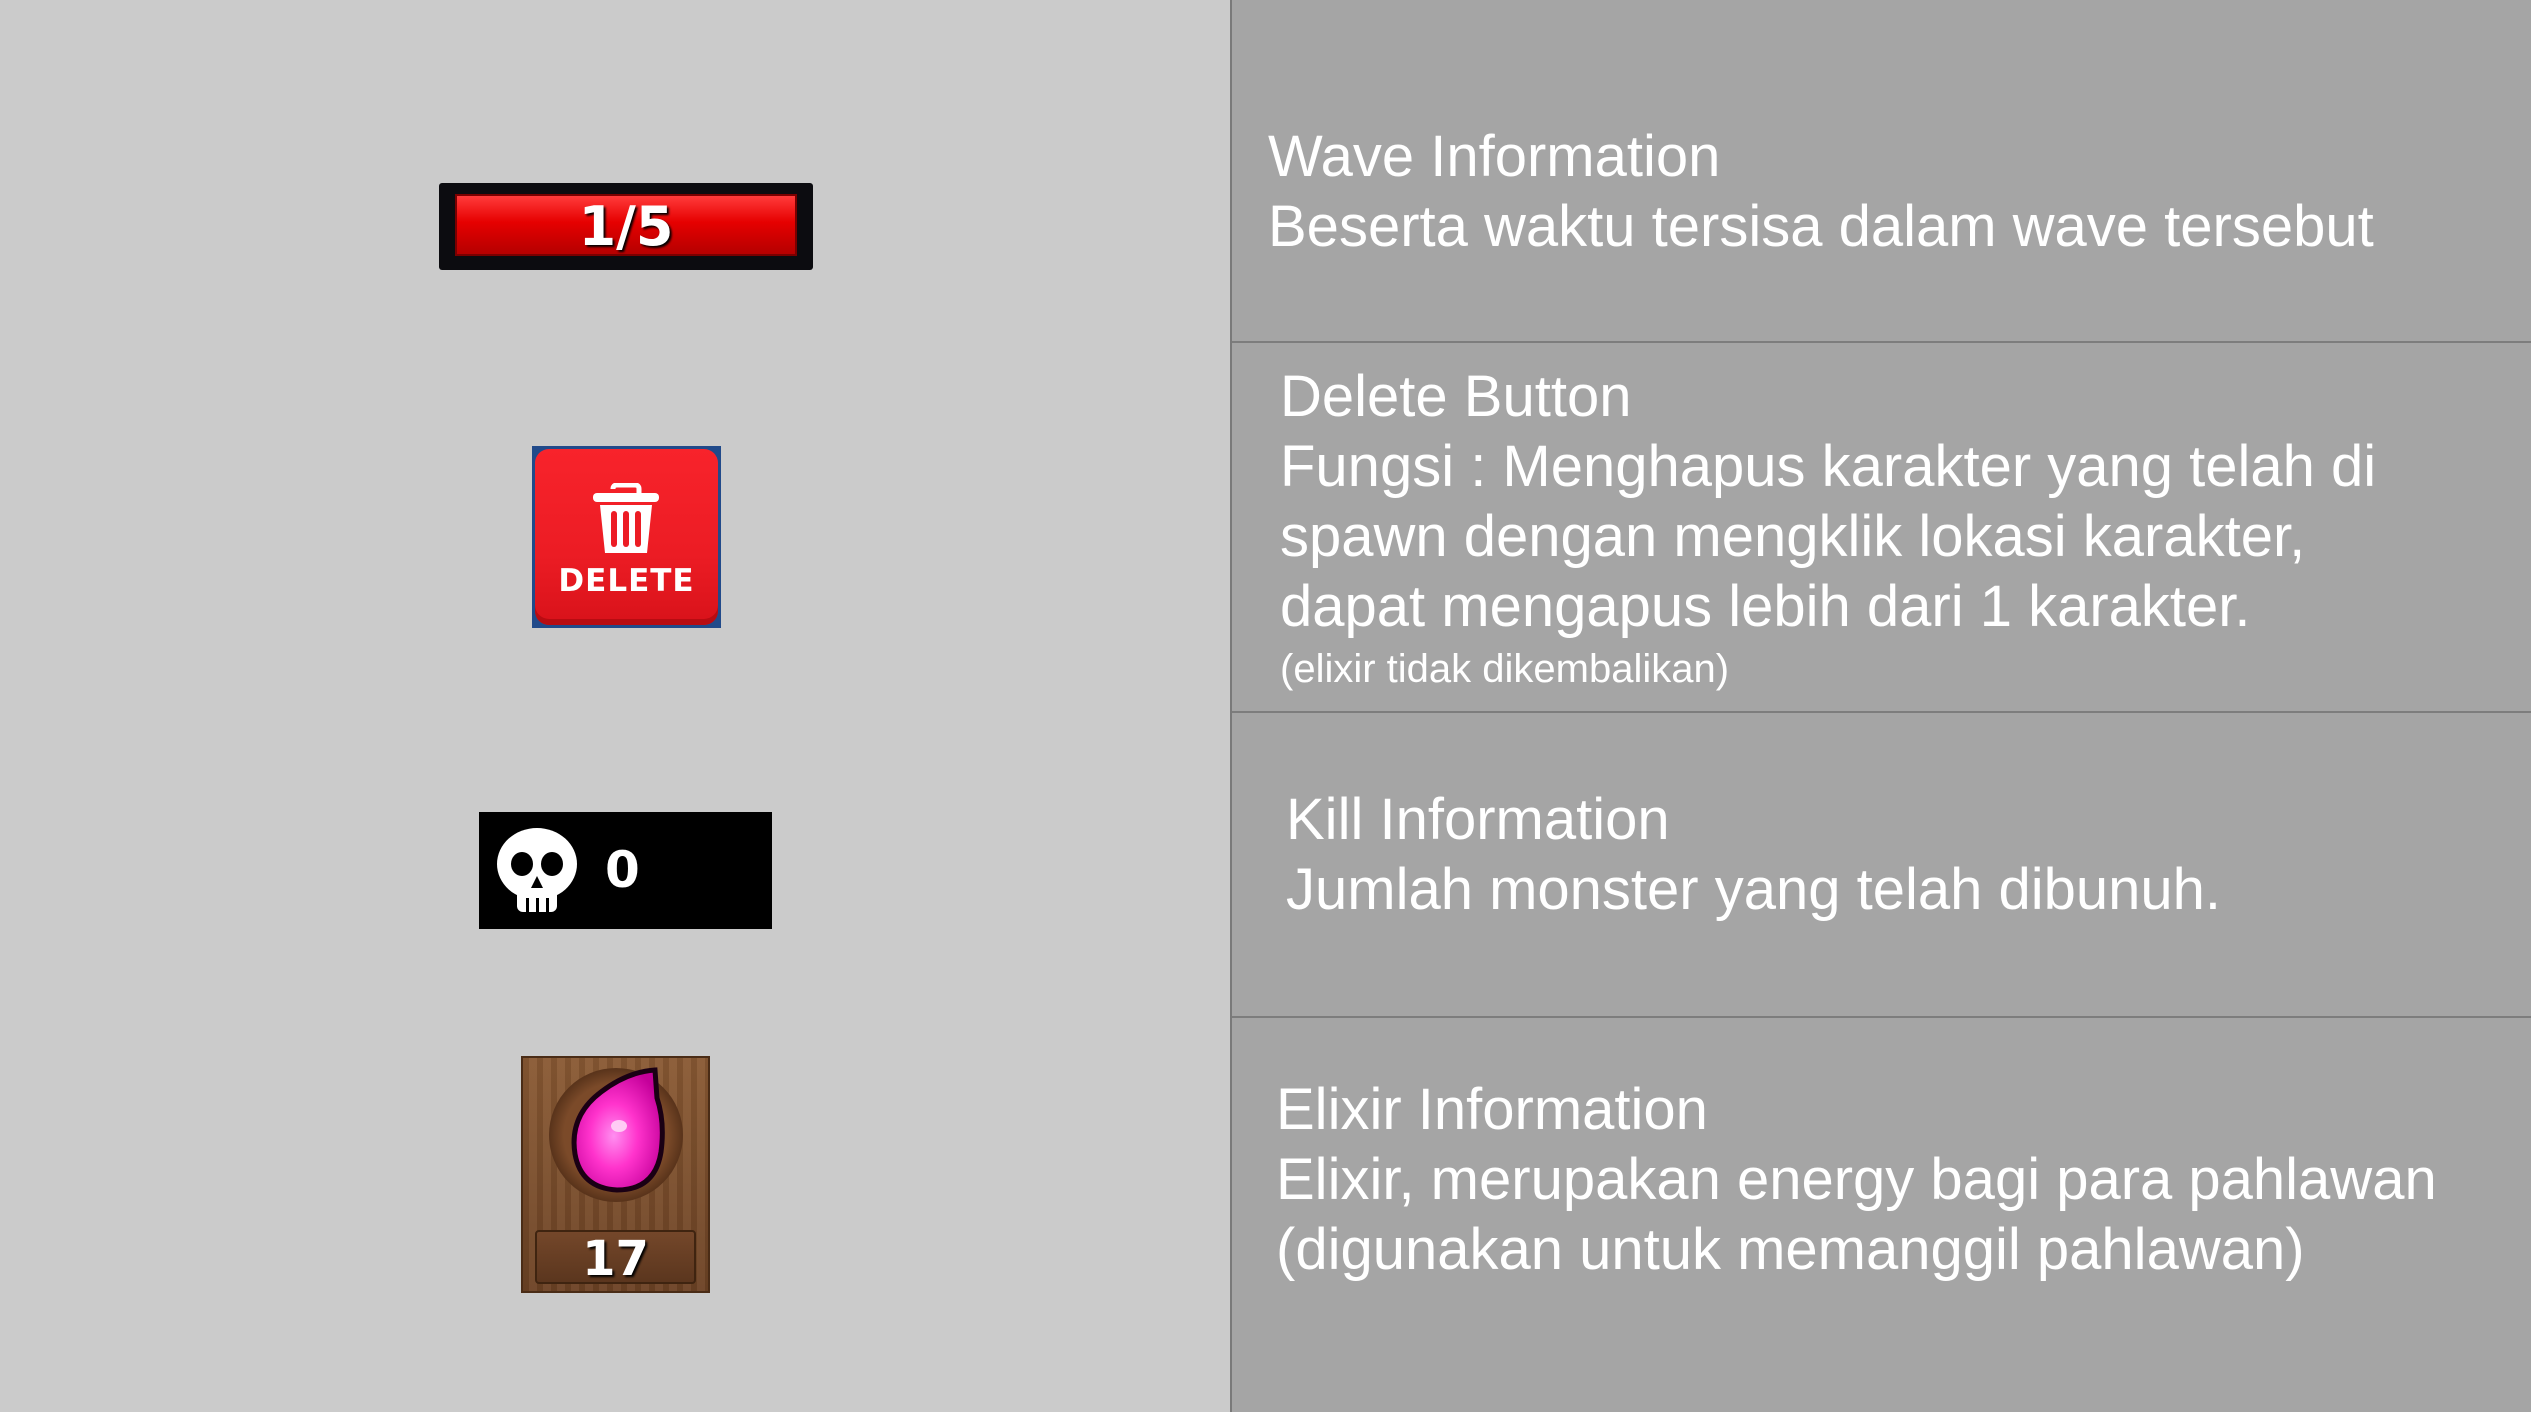 The width and height of the screenshot is (2531, 1412). I want to click on delete-info-title: Delete Button, so click(1456, 396).